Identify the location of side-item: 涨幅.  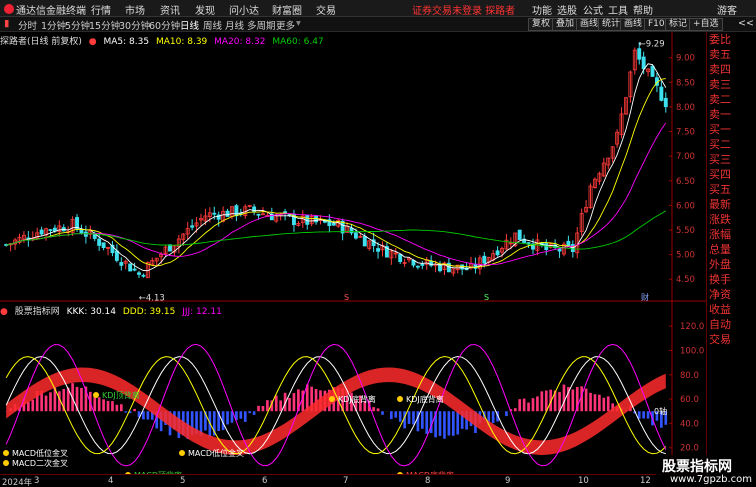
(720, 234).